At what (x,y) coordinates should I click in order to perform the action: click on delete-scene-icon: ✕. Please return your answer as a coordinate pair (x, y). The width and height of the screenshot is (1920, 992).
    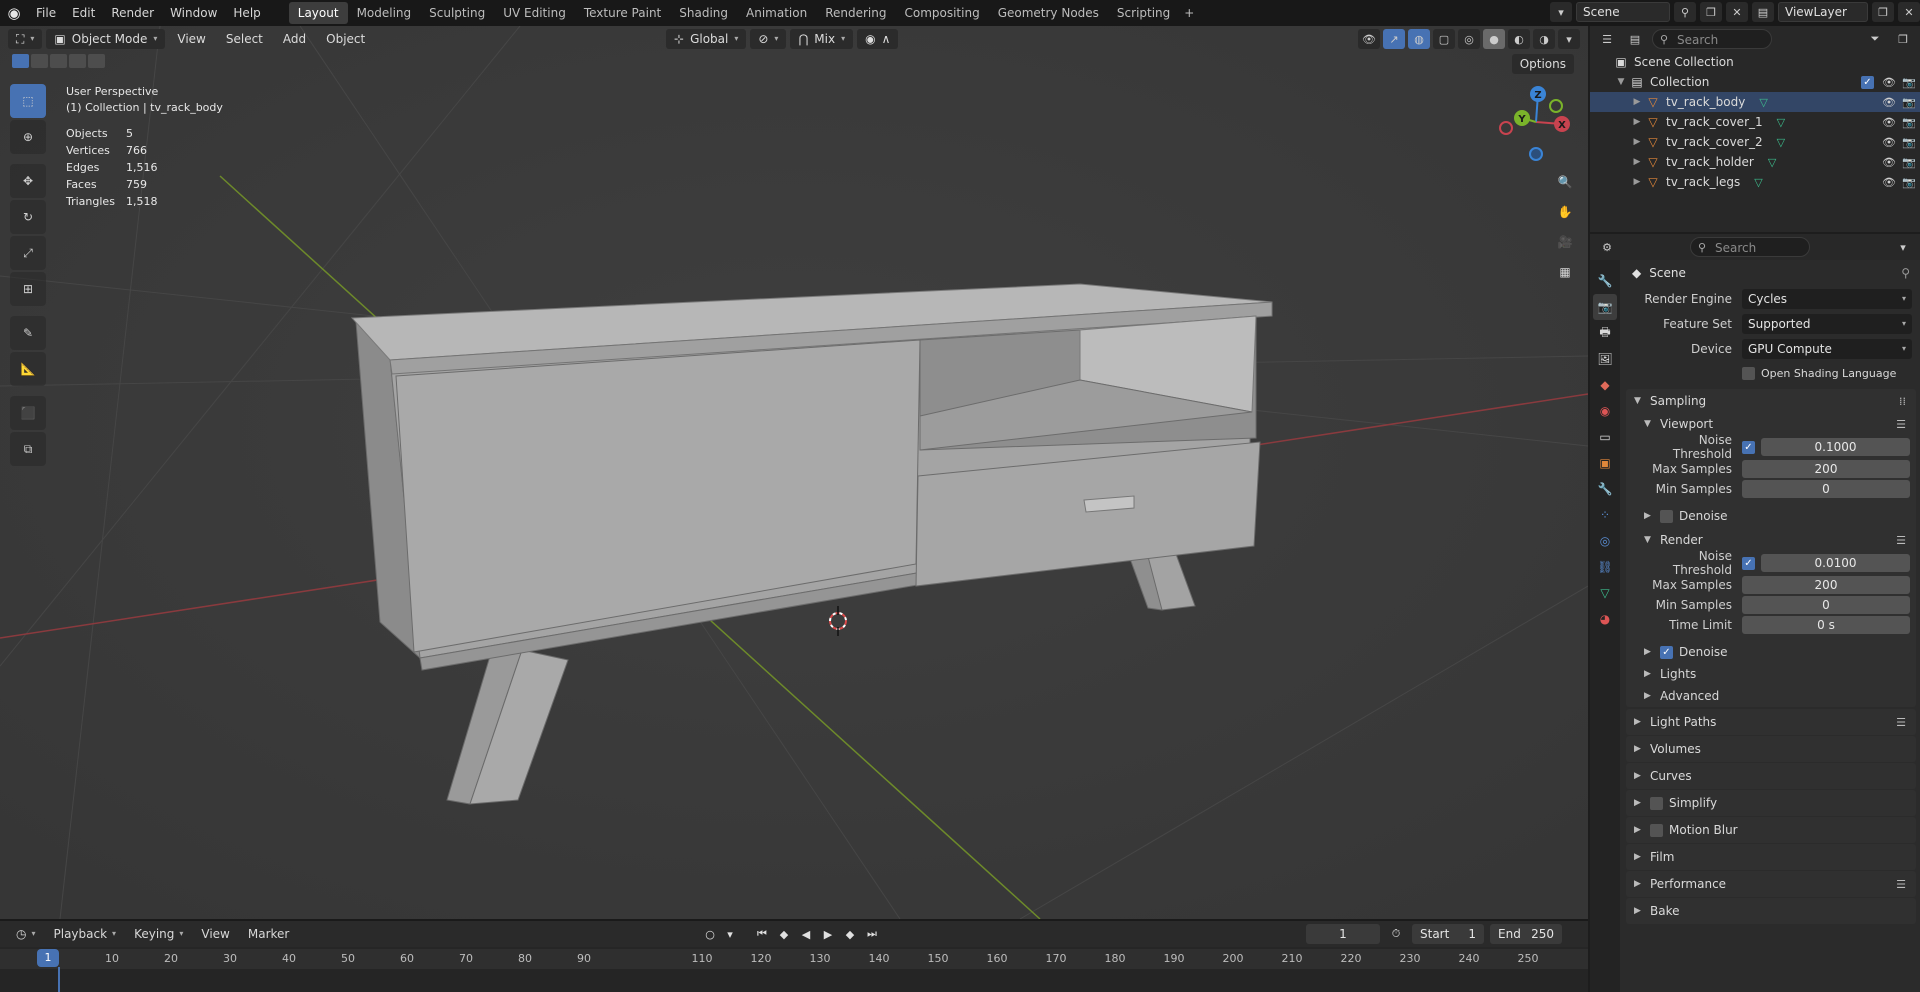
    Looking at the image, I should click on (1737, 12).